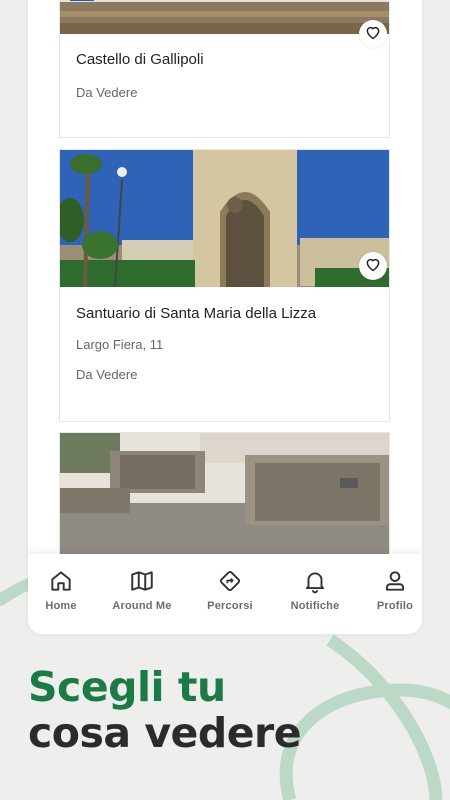 This screenshot has height=800, width=450. I want to click on harbor-photo, so click(224, 17).